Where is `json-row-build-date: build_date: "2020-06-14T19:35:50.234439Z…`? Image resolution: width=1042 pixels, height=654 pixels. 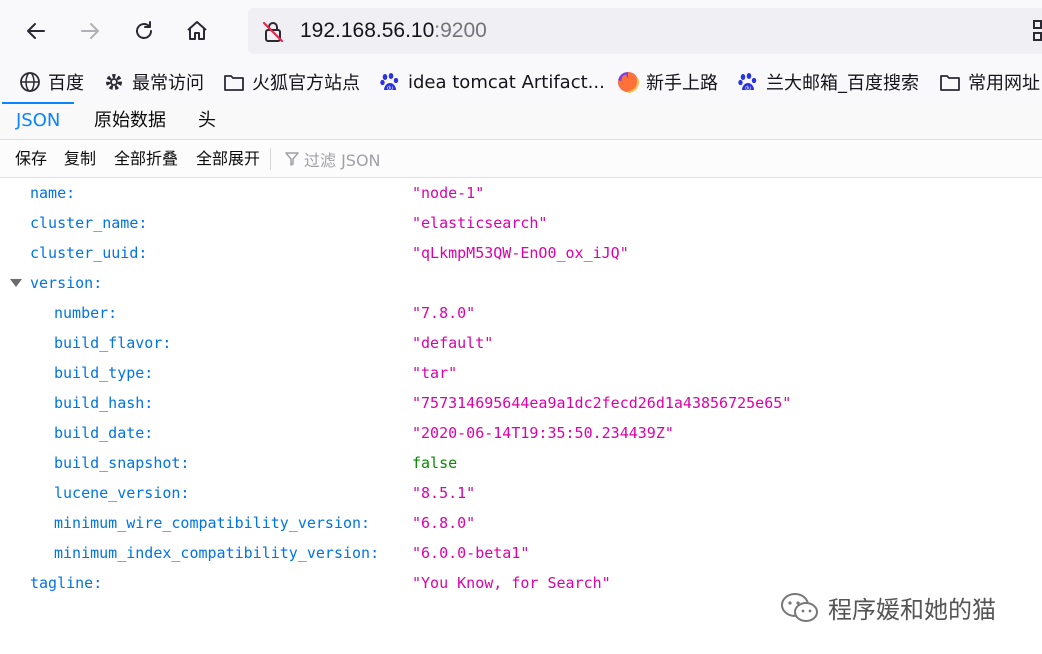 json-row-build-date: build_date: "2020-06-14T19:35:50.234439Z… is located at coordinates (521, 433).